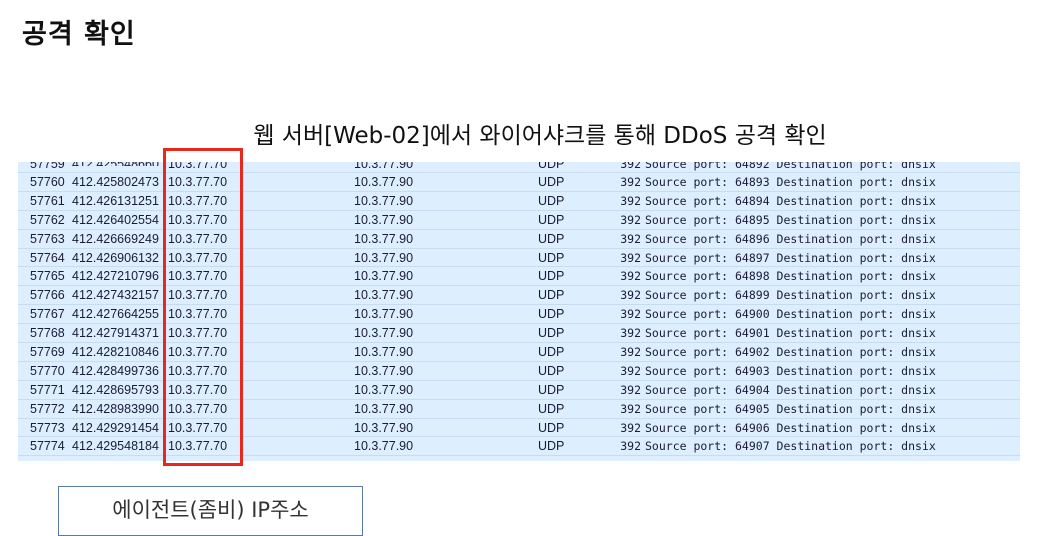 The width and height of the screenshot is (1040, 536). What do you see at coordinates (47, 295) in the screenshot?
I see `packet-number: 57766` at bounding box center [47, 295].